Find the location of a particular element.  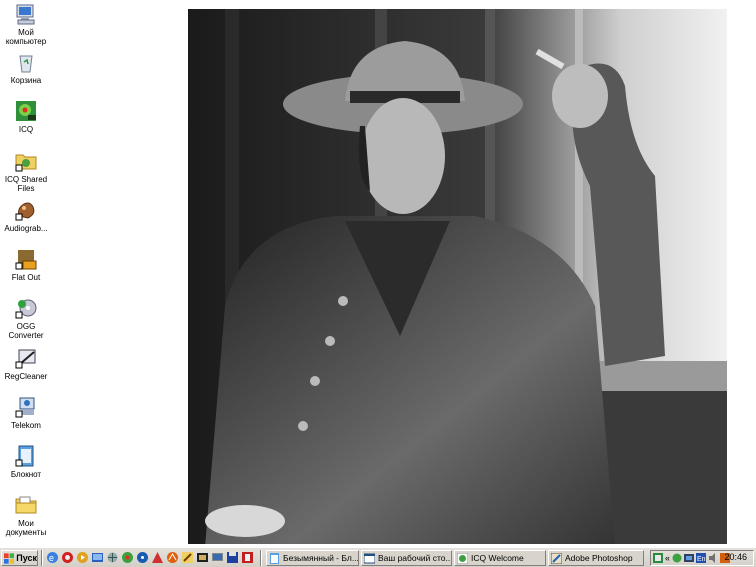

desktop-icon-label: ICQ Shared Files is located at coordinates (26, 184).